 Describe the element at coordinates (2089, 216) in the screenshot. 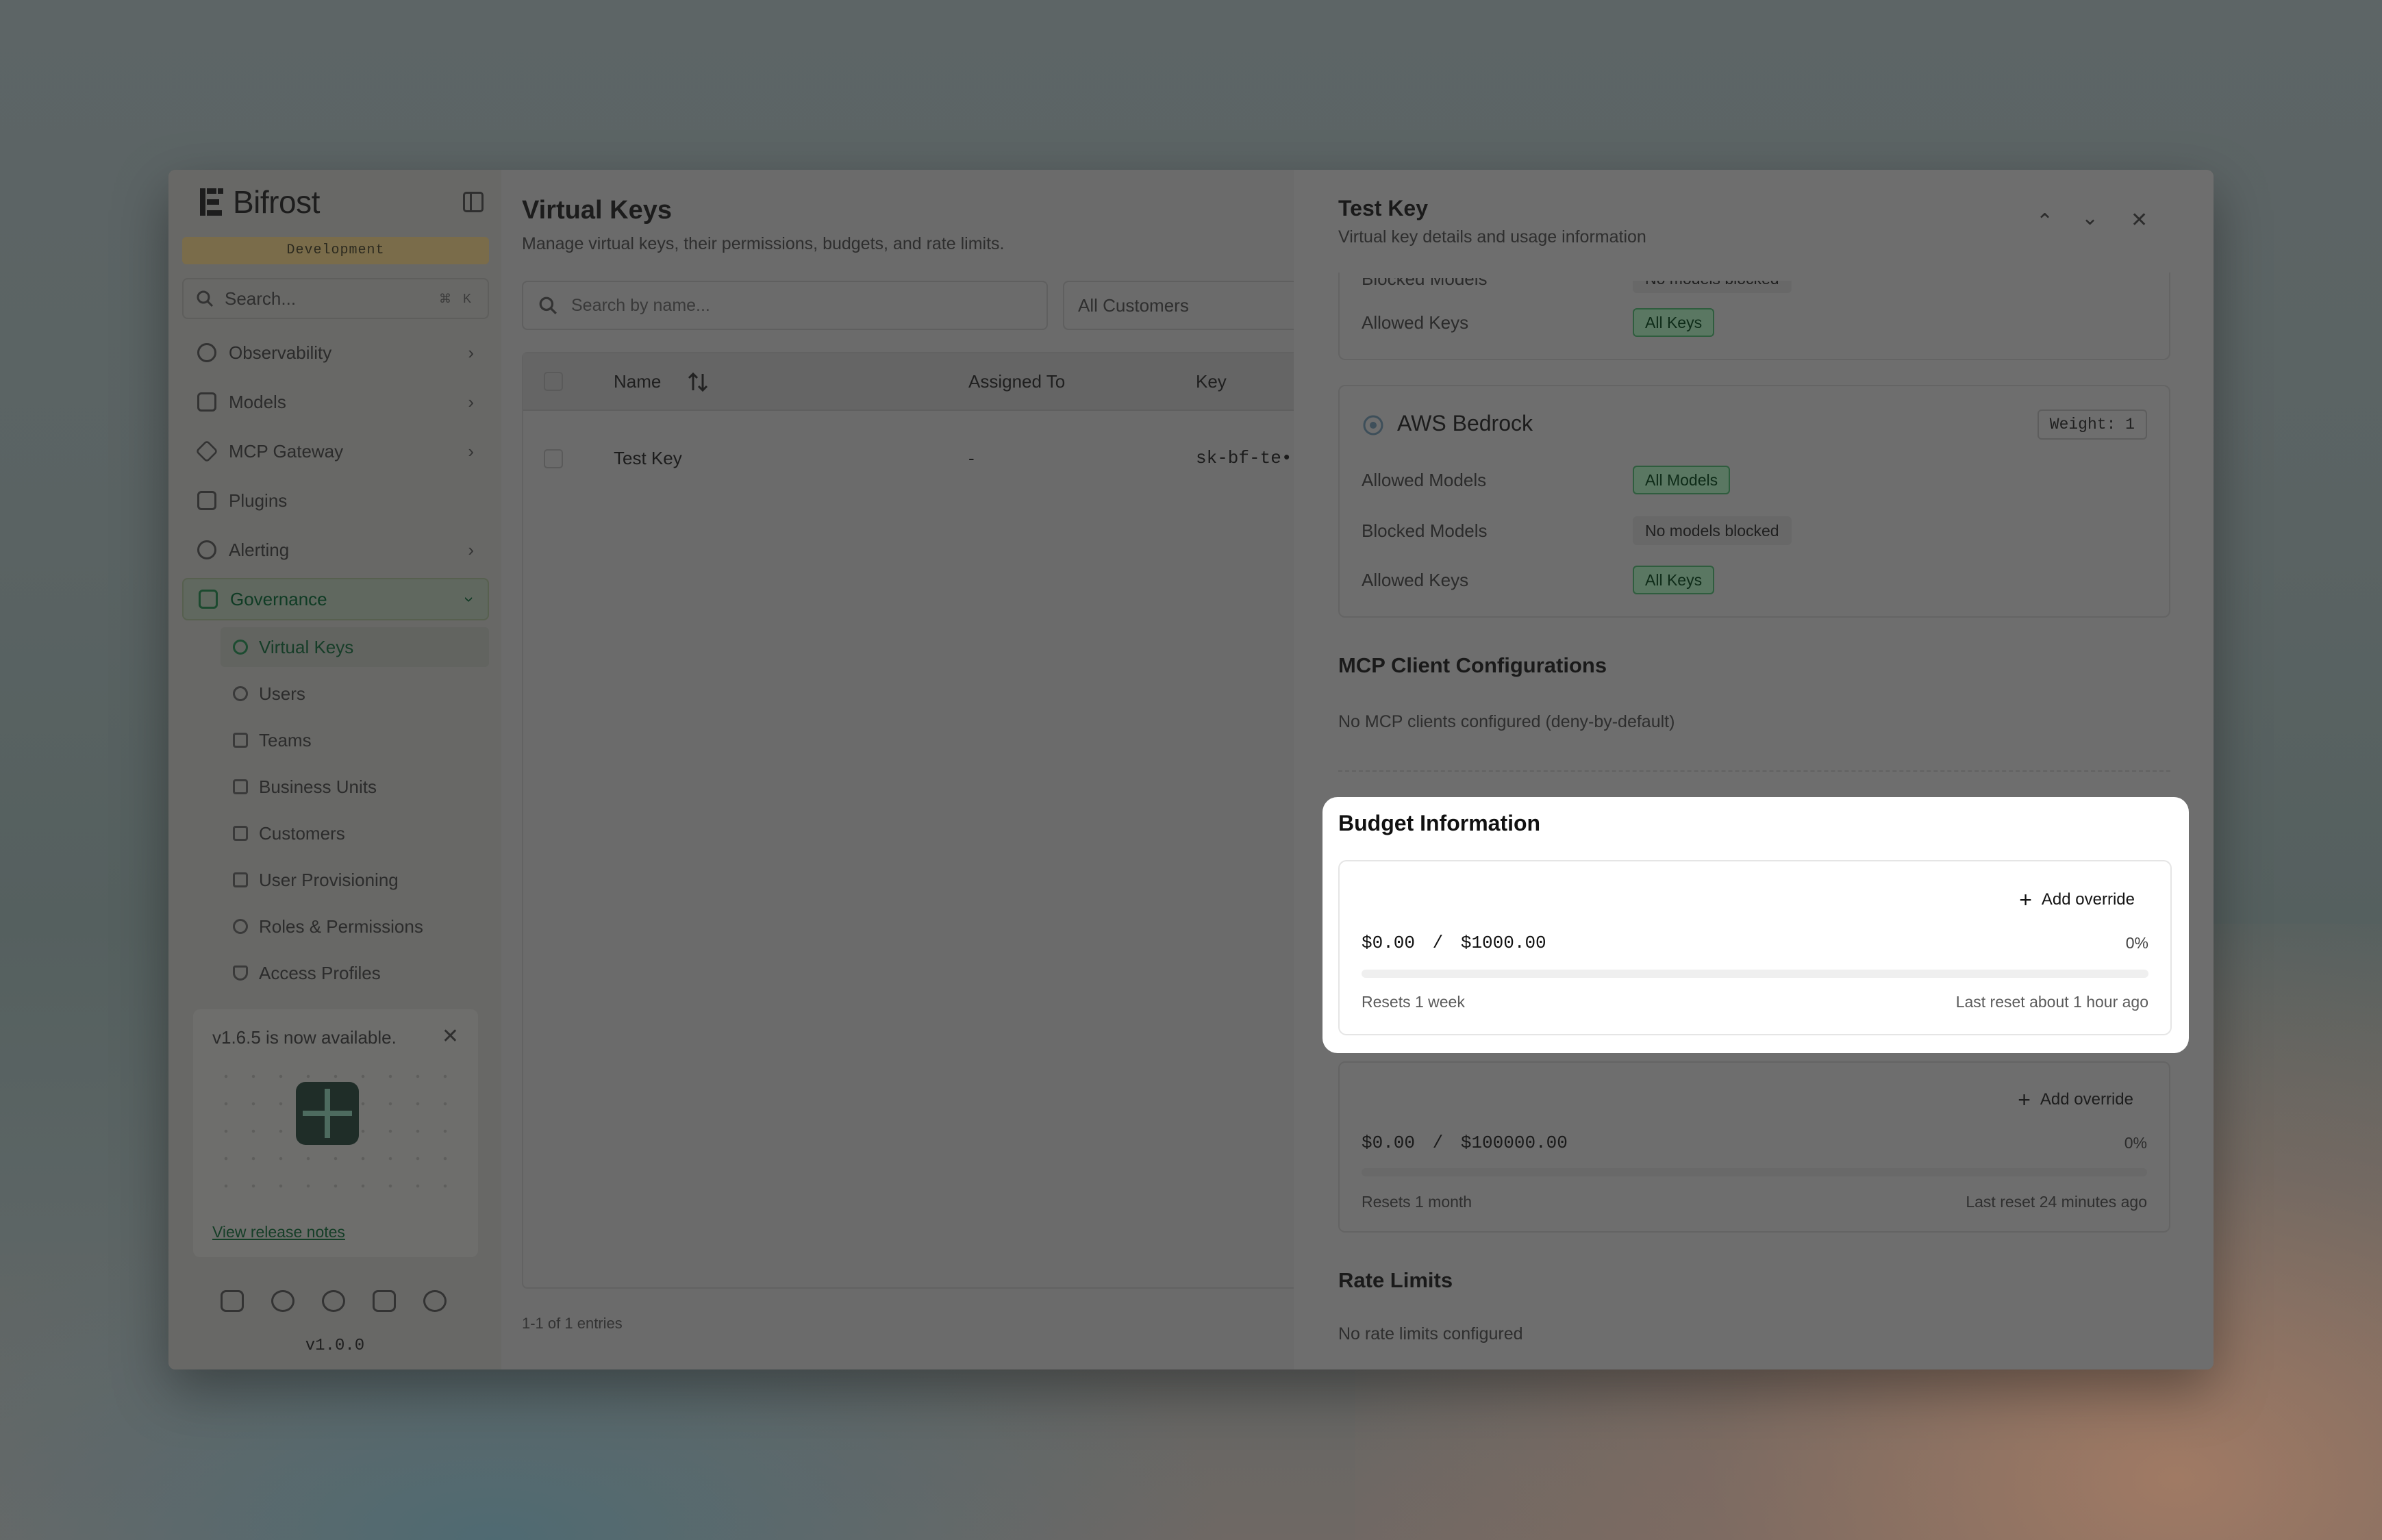

I see `chevron-down-icon: ⌃` at that location.